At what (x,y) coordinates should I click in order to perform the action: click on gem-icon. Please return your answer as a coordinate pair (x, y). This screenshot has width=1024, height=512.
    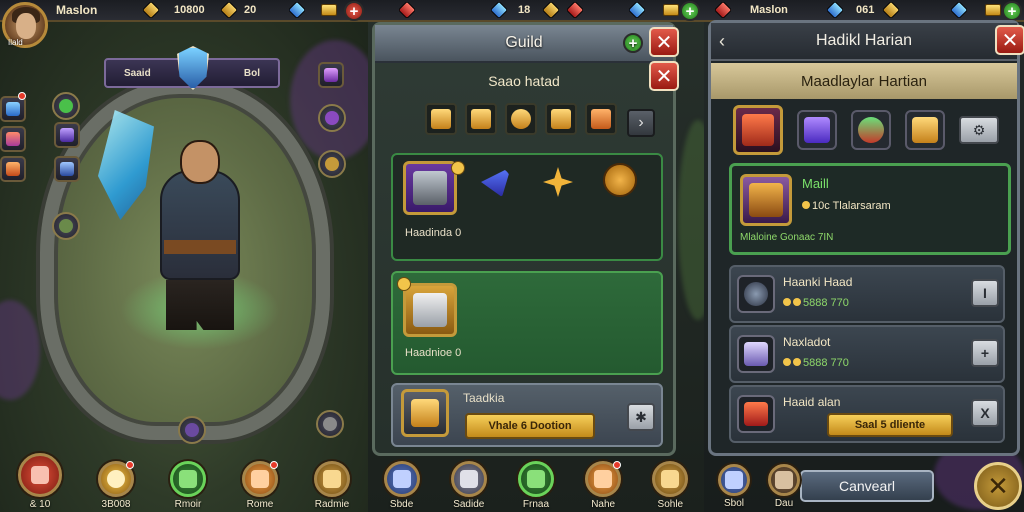
    Looking at the image, I should click on (229, 10).